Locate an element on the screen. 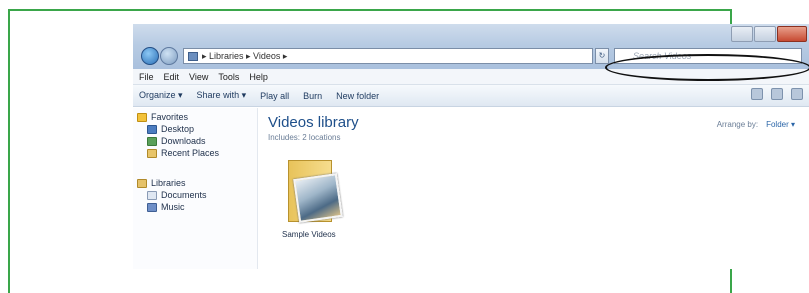 The image size is (809, 293). organize-button: Organize ▾ is located at coordinates (161, 95).